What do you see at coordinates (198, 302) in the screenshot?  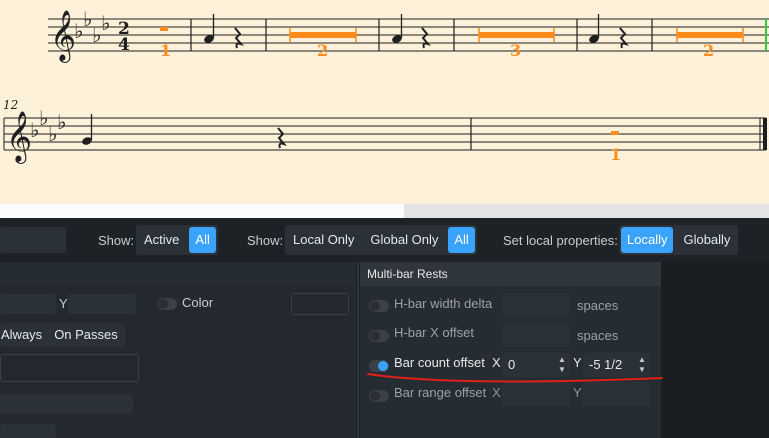 I see `color-label: Color` at bounding box center [198, 302].